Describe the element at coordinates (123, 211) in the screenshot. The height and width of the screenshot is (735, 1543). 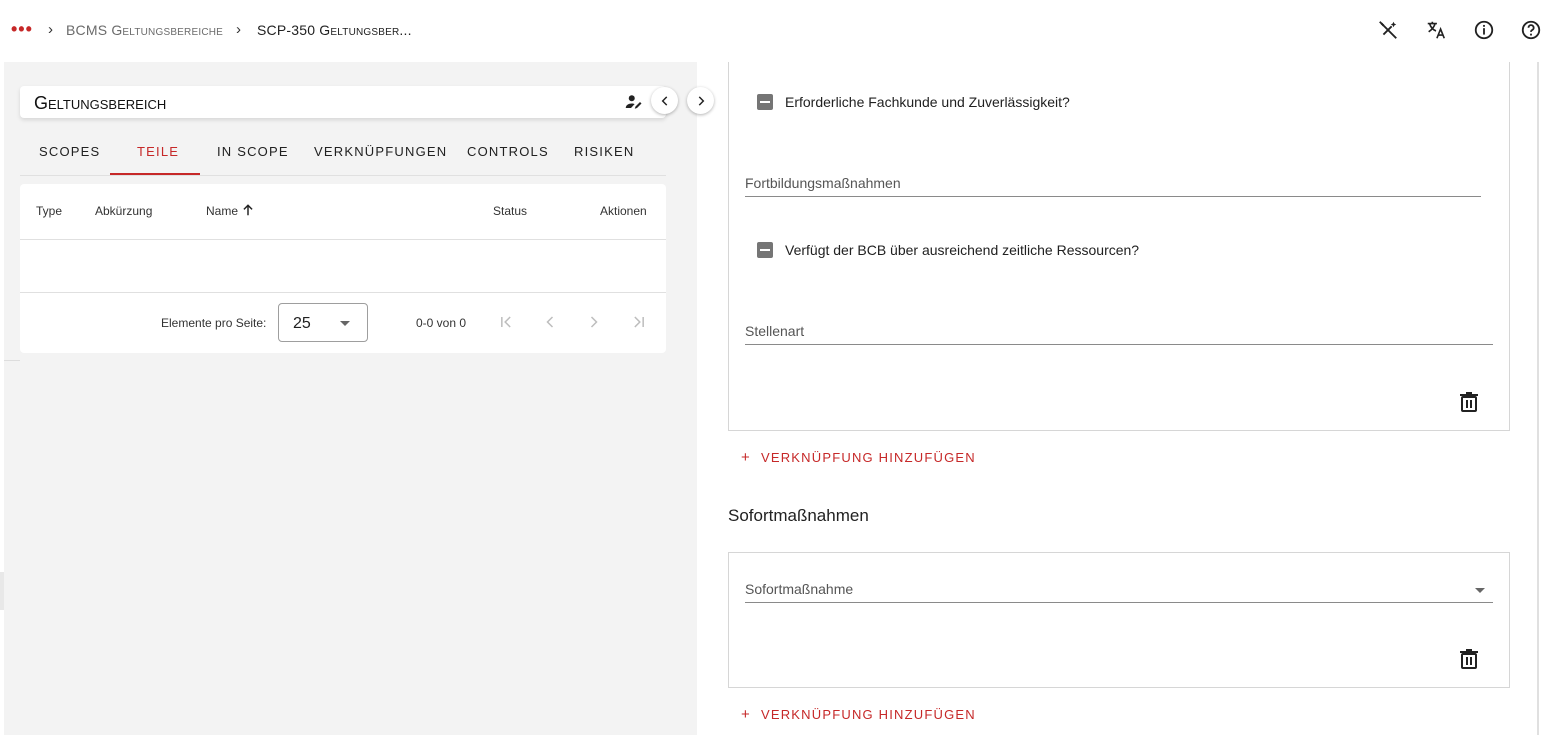
I see `column-header-abkuerzung: Abkürzung` at that location.